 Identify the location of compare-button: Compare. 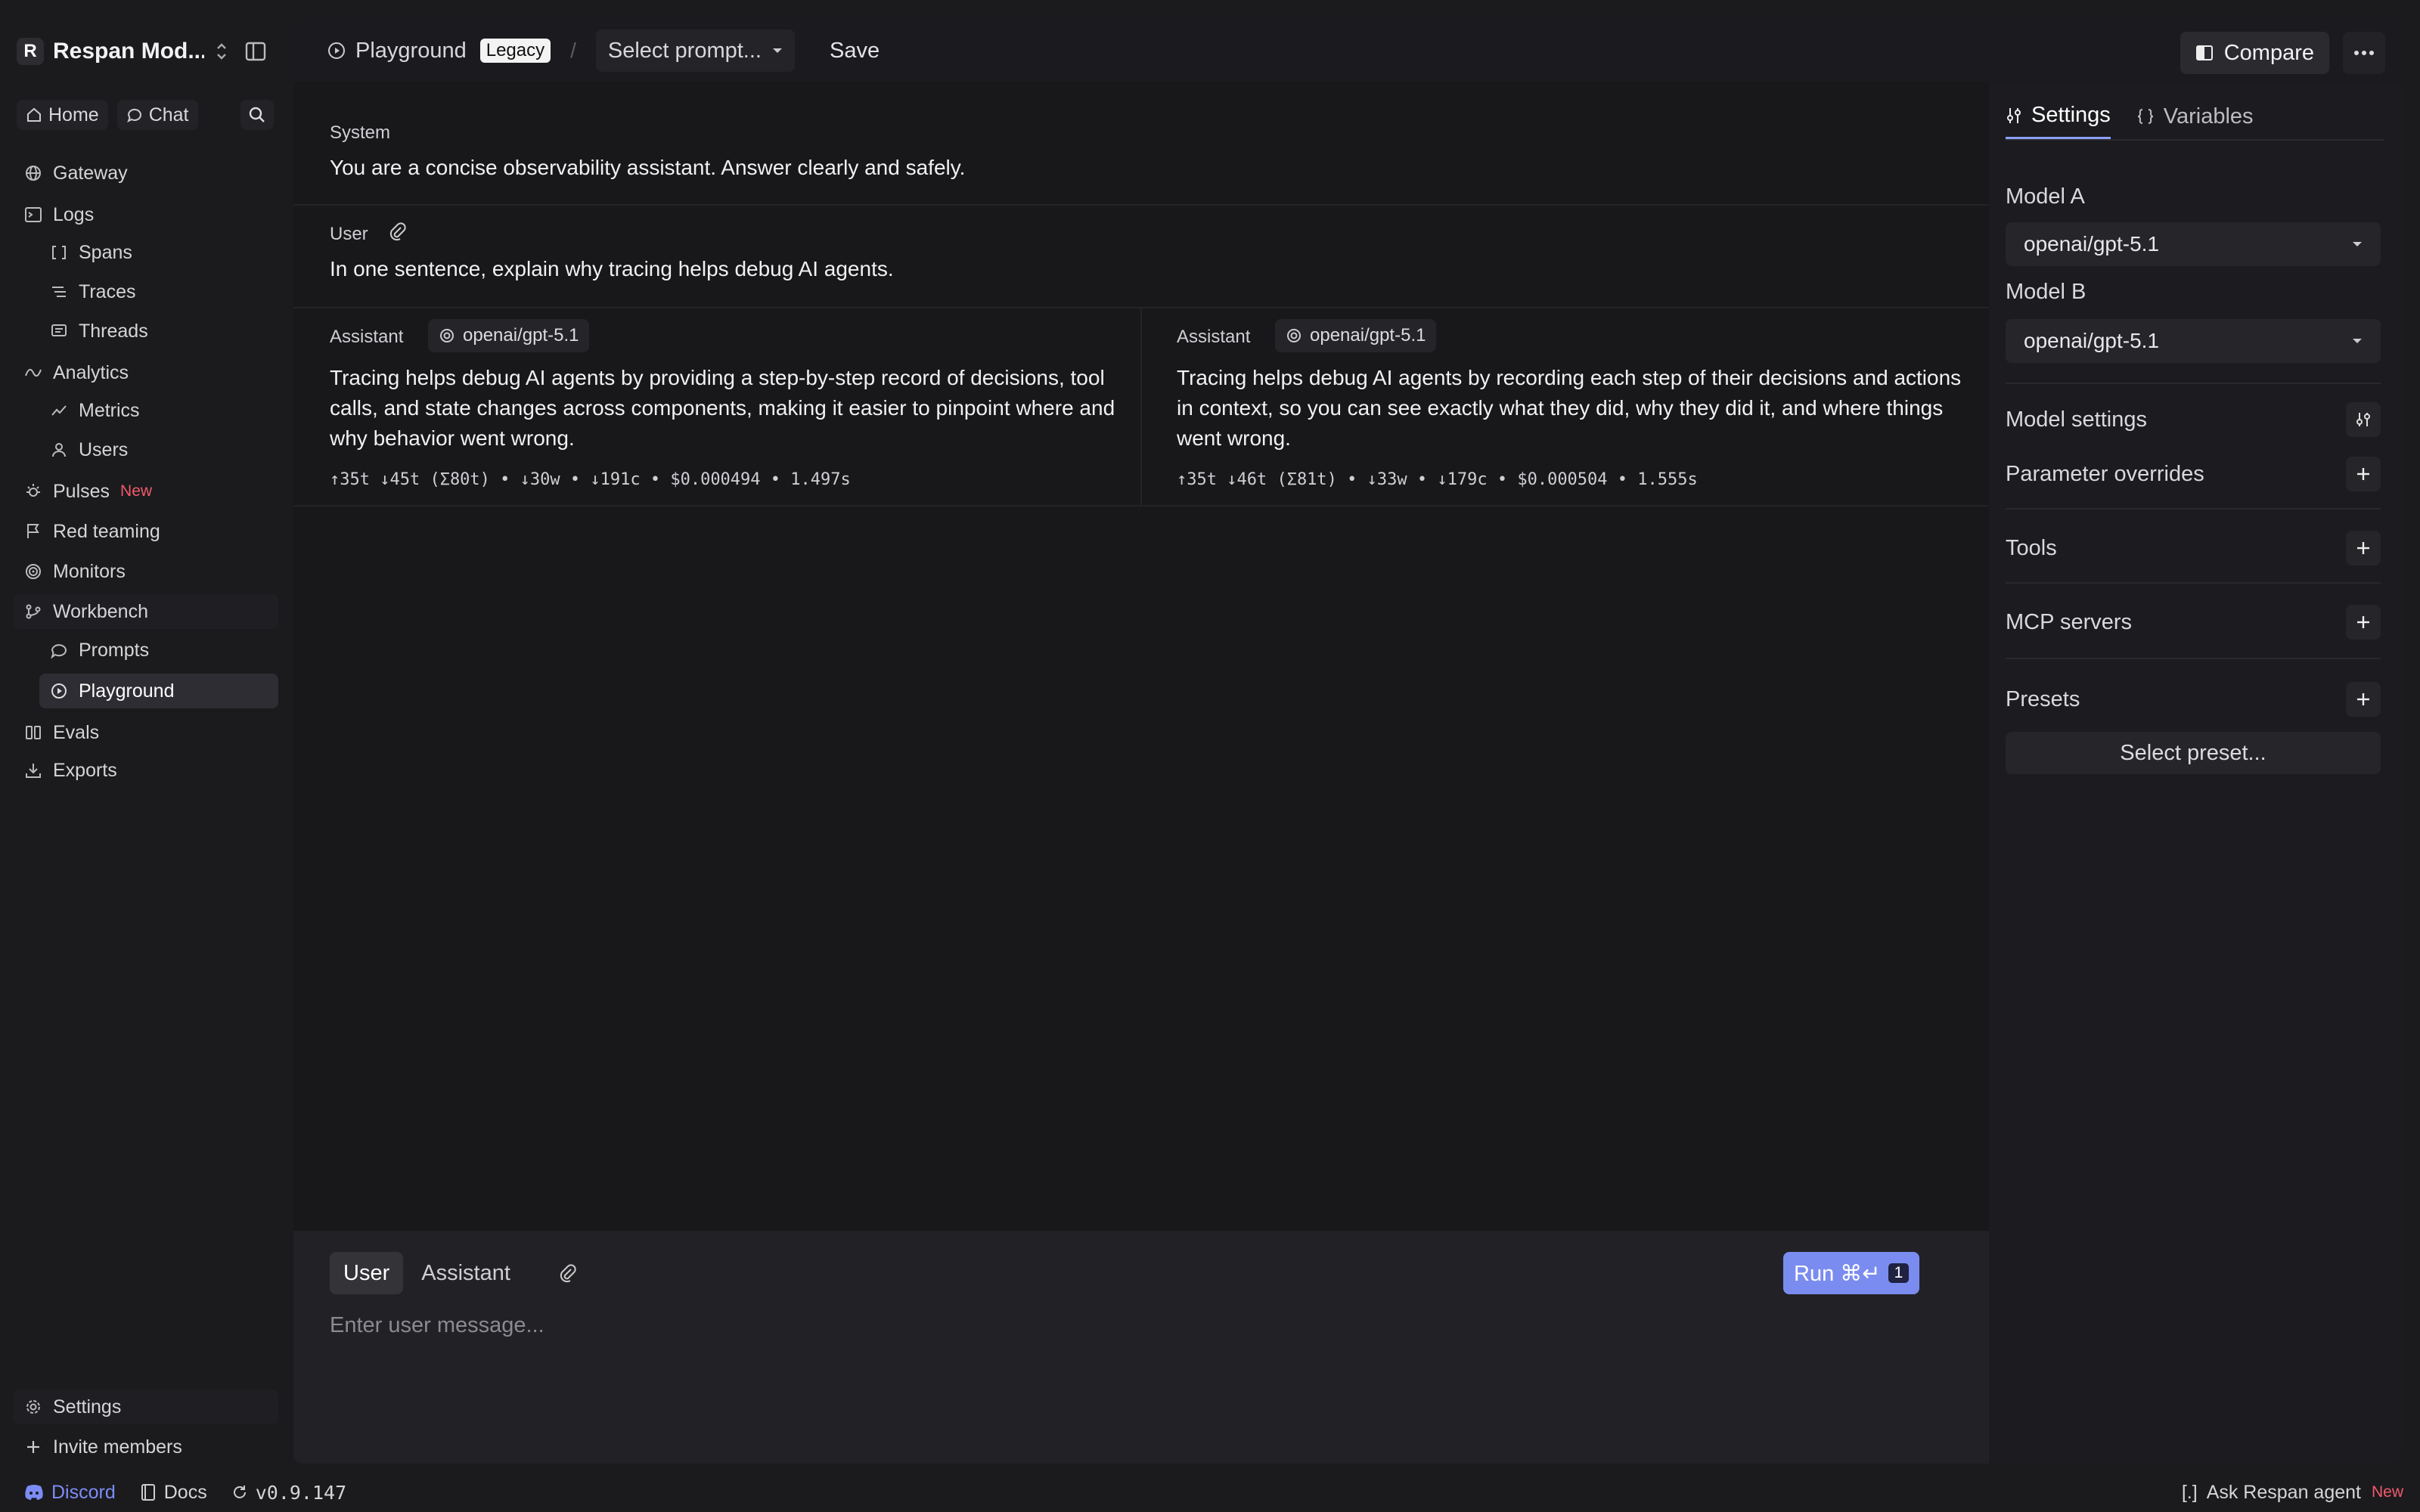
(2254, 53).